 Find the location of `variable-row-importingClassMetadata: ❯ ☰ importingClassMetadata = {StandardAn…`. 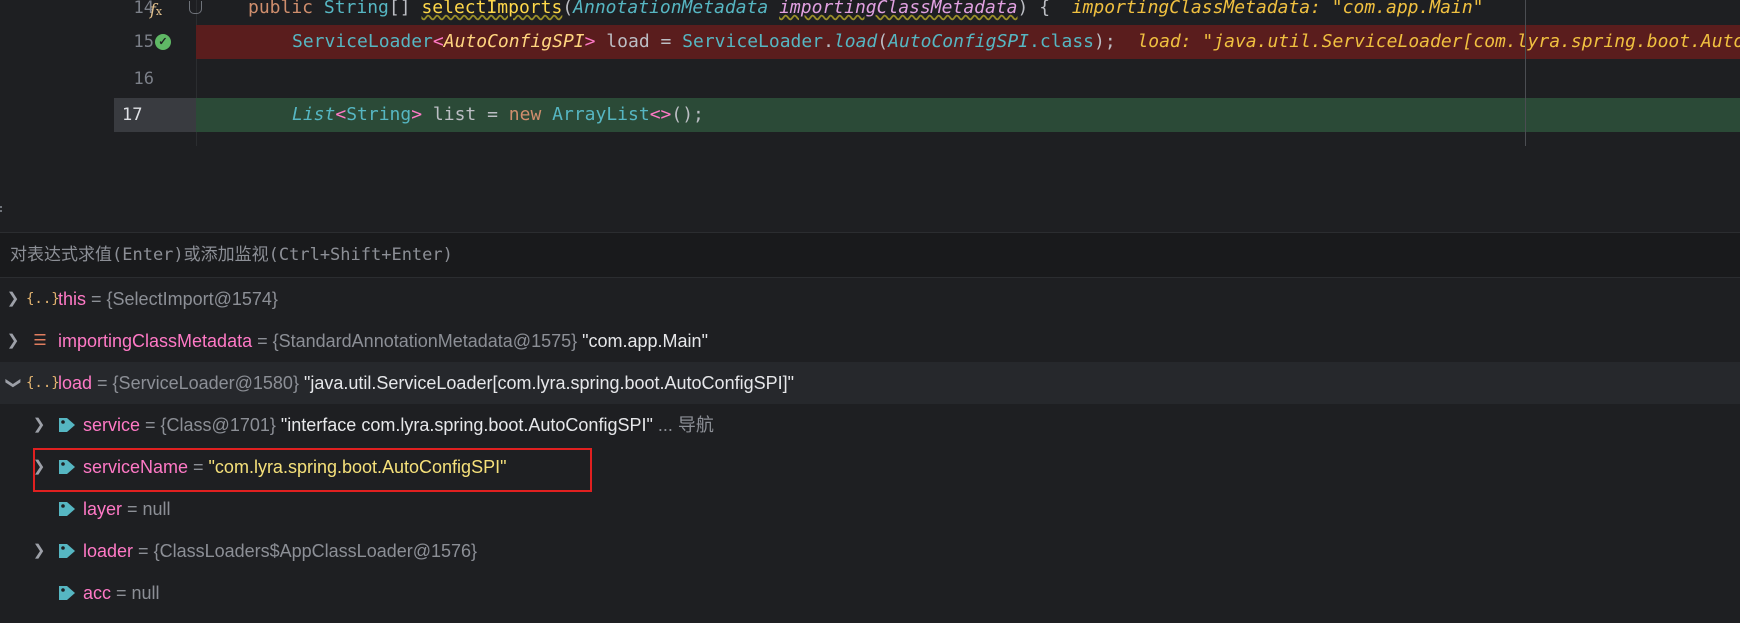

variable-row-importingClassMetadata: ❯ ☰ importingClassMetadata = {StandardAn… is located at coordinates (870, 341).